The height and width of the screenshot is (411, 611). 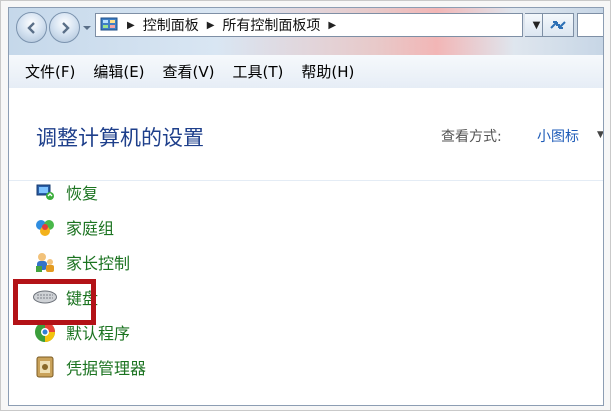 What do you see at coordinates (109, 25) in the screenshot?
I see `control-panel-icon` at bounding box center [109, 25].